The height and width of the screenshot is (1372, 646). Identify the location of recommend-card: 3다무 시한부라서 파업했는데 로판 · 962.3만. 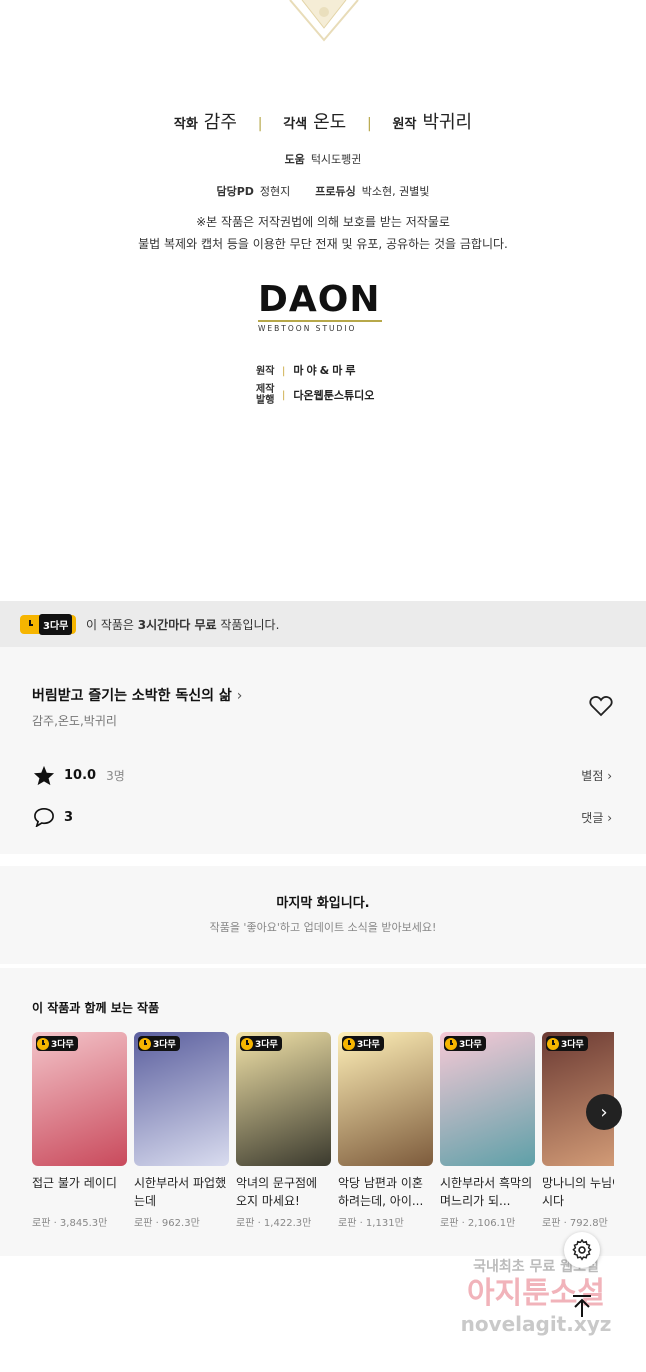
(181, 1130).